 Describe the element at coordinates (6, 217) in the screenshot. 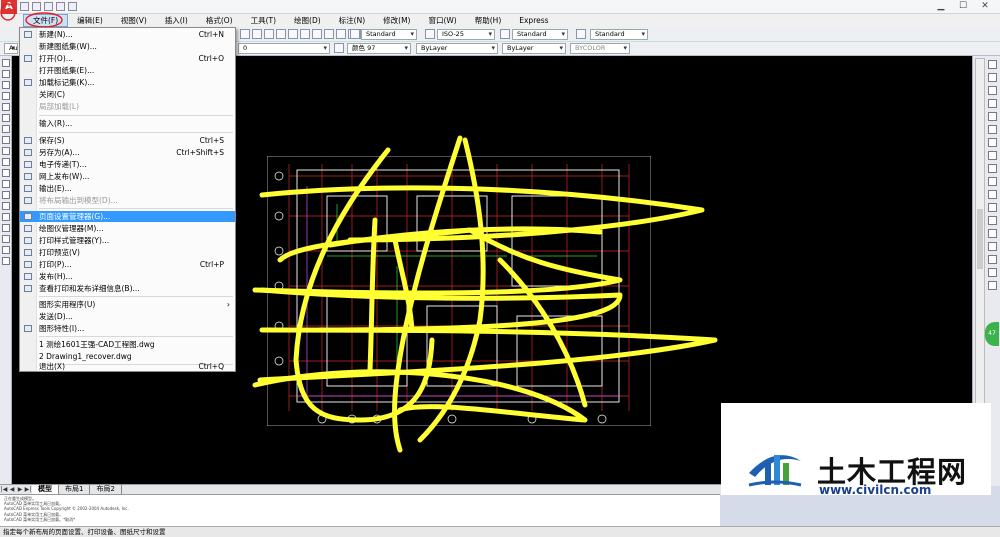

I see `hatch-icon` at that location.